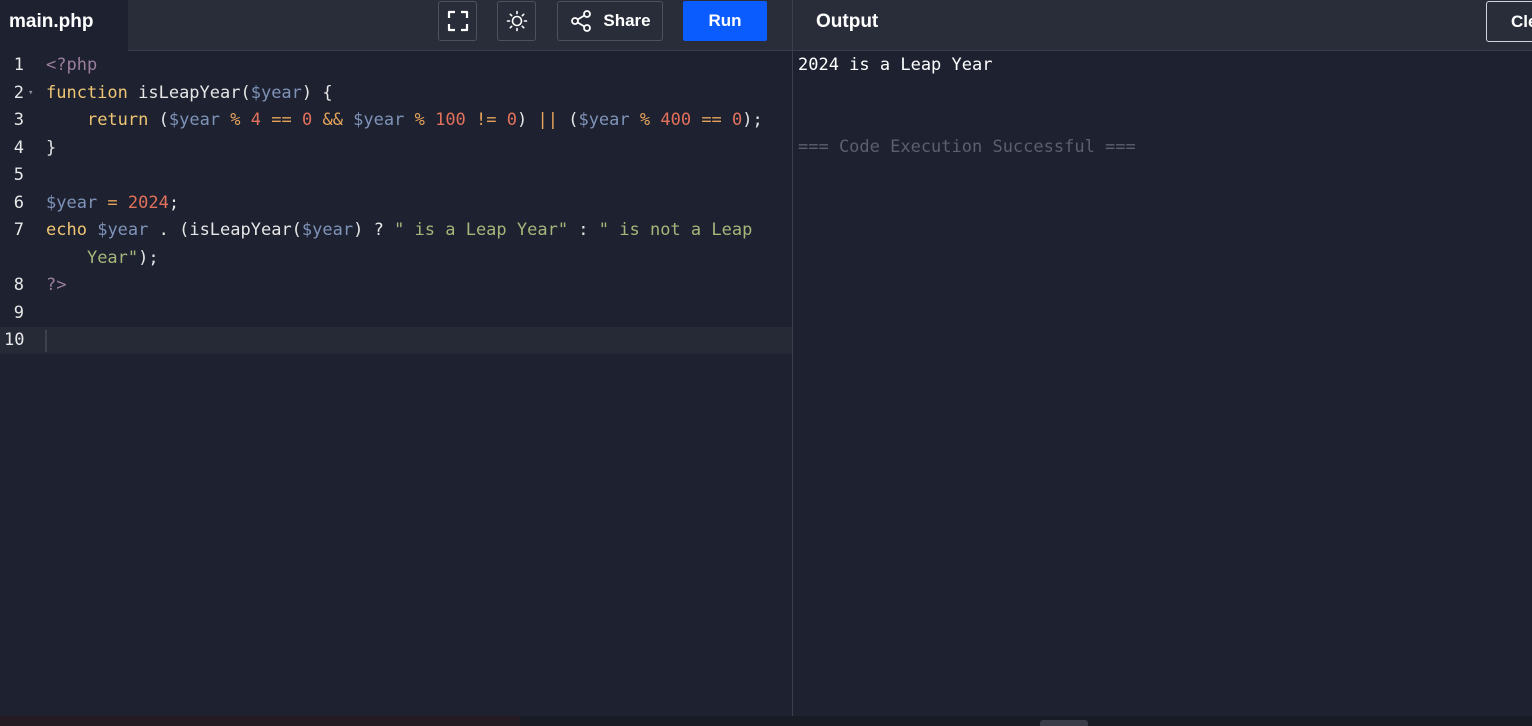 The height and width of the screenshot is (726, 1532). What do you see at coordinates (396, 258) in the screenshot?
I see `code-line: Year");` at bounding box center [396, 258].